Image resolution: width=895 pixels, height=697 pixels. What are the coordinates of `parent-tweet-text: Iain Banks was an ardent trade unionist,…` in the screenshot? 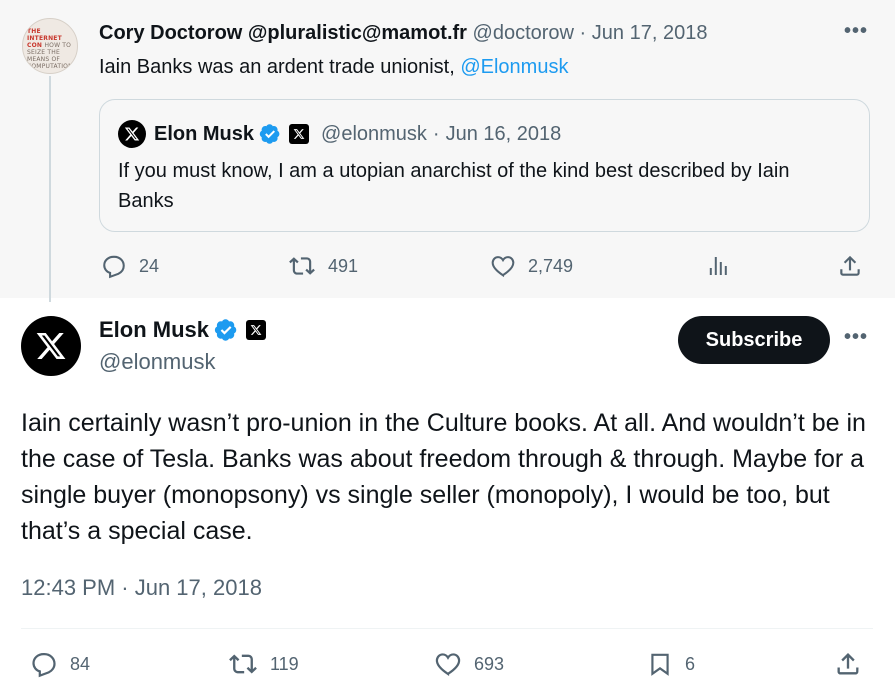 It's located at (333, 67).